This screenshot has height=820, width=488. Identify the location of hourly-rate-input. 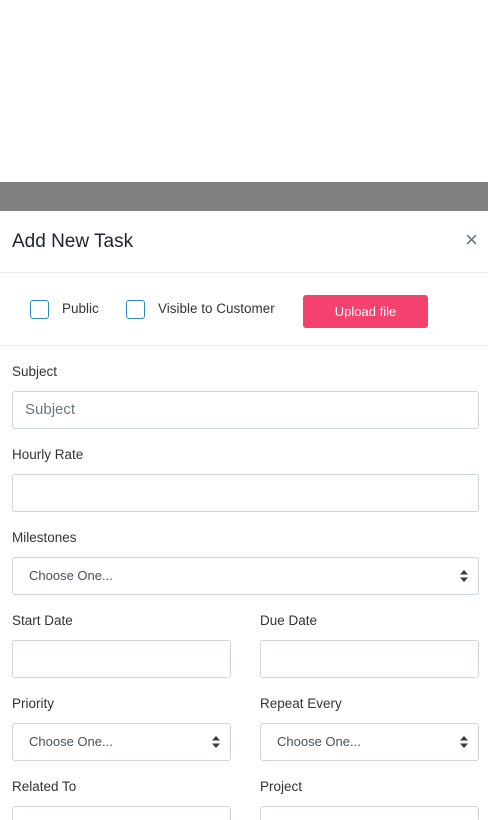
(245, 493).